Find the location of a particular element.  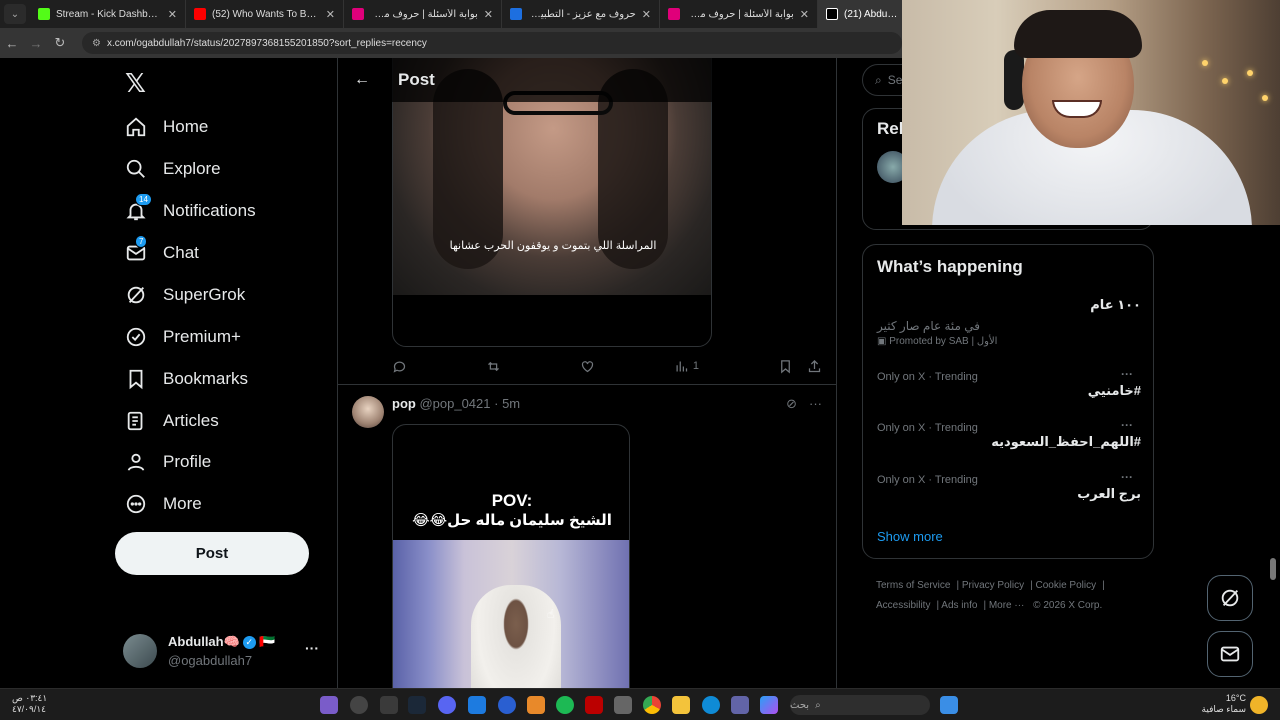

post-button: Post is located at coordinates (212, 553).